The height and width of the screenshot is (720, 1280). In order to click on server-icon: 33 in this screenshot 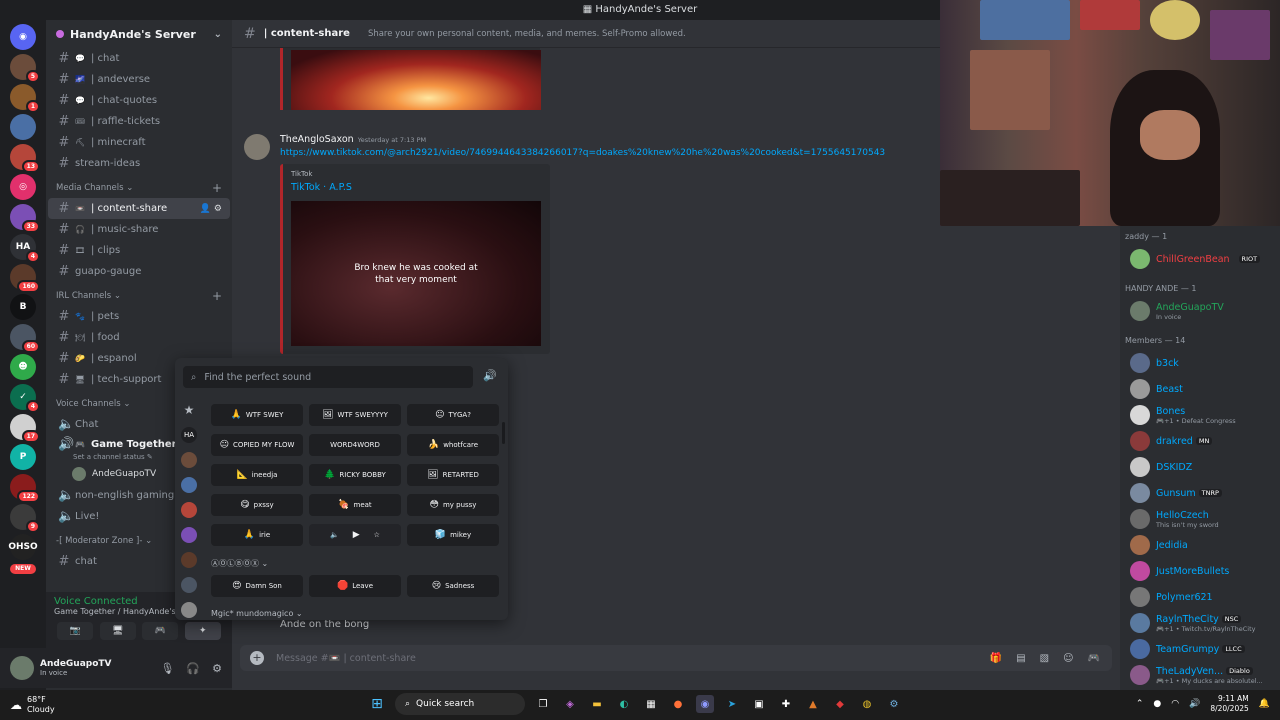, I will do `click(25, 218)`.